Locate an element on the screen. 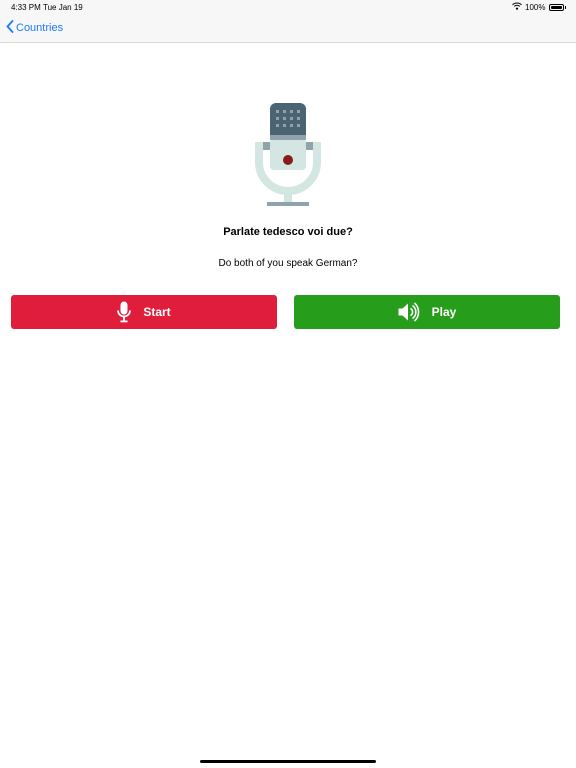 Image resolution: width=576 pixels, height=768 pixels. phrase-title: Parlate tedesco voi due? is located at coordinates (288, 232).